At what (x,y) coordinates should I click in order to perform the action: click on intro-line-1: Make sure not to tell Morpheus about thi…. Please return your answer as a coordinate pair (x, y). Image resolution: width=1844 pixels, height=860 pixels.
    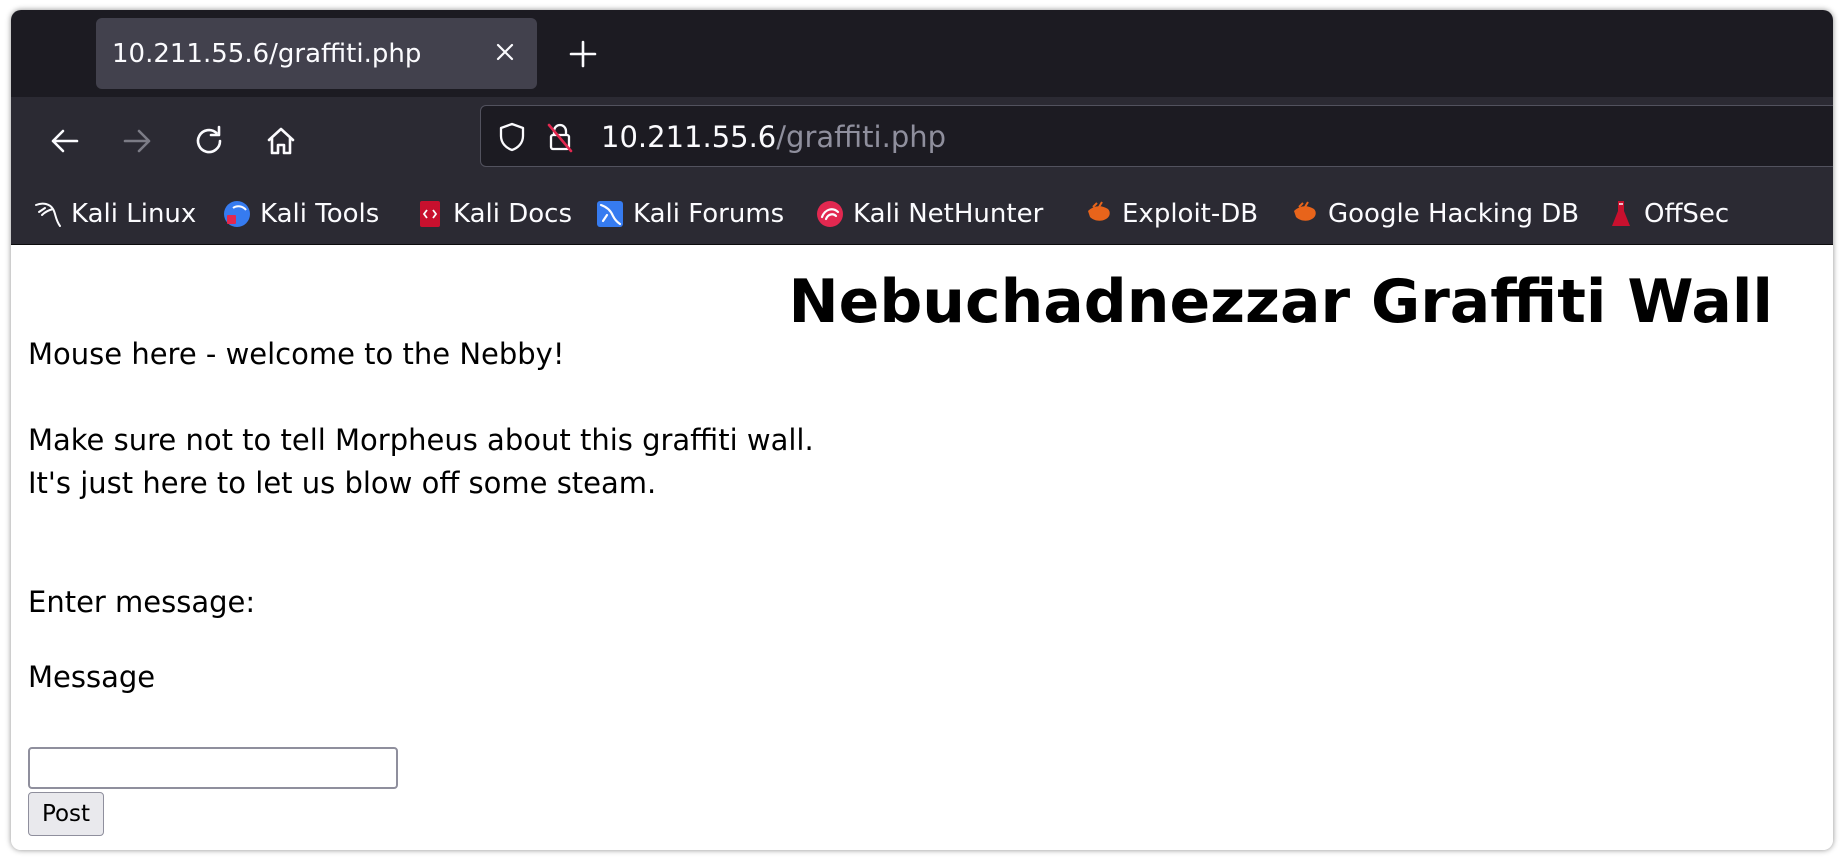
    Looking at the image, I should click on (421, 440).